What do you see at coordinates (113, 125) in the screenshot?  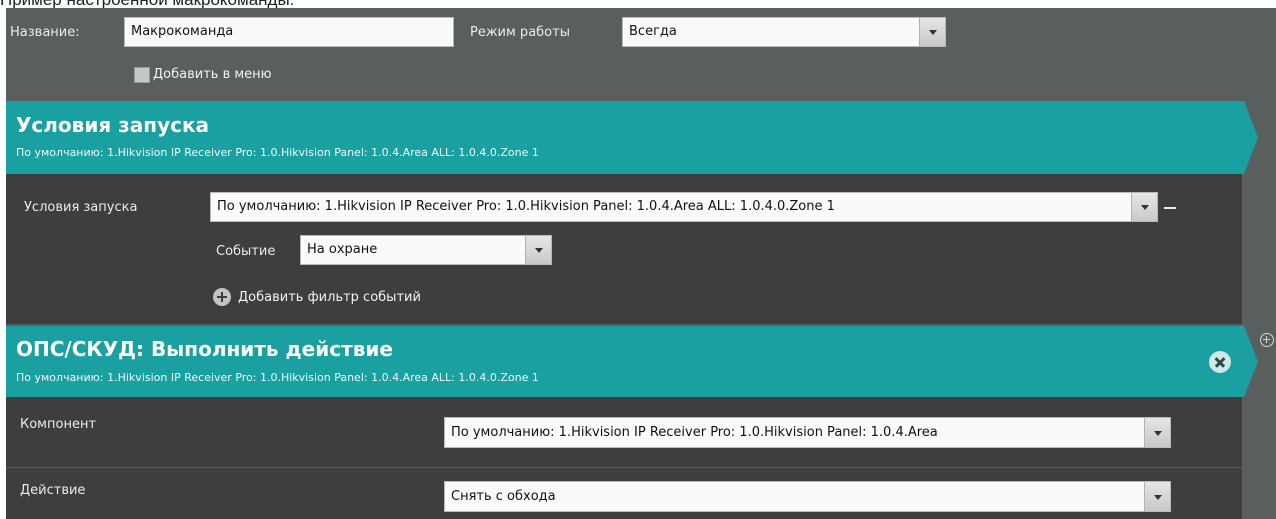 I see `trigger-section-title: Условия запуска` at bounding box center [113, 125].